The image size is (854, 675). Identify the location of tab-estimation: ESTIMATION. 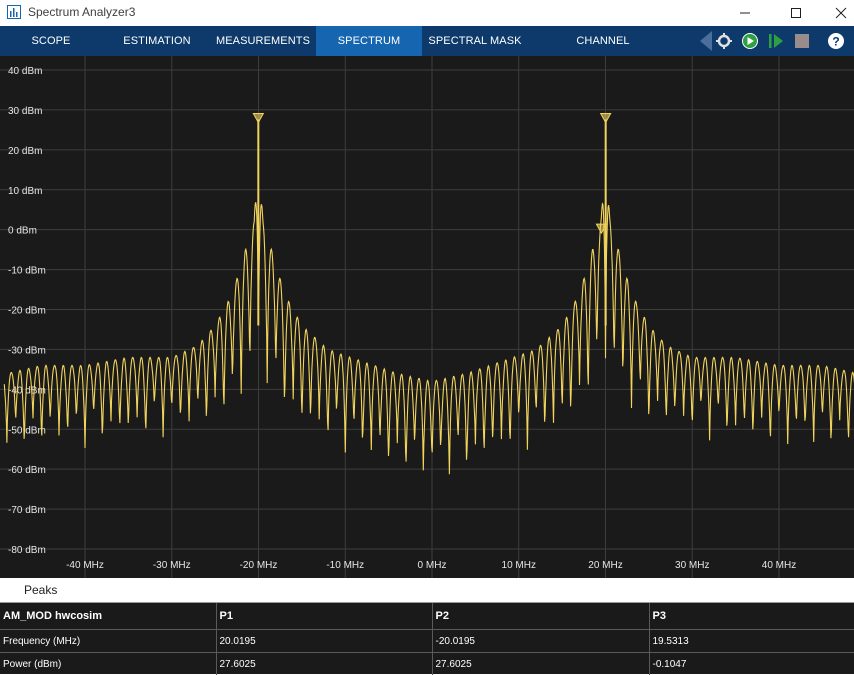
(157, 41).